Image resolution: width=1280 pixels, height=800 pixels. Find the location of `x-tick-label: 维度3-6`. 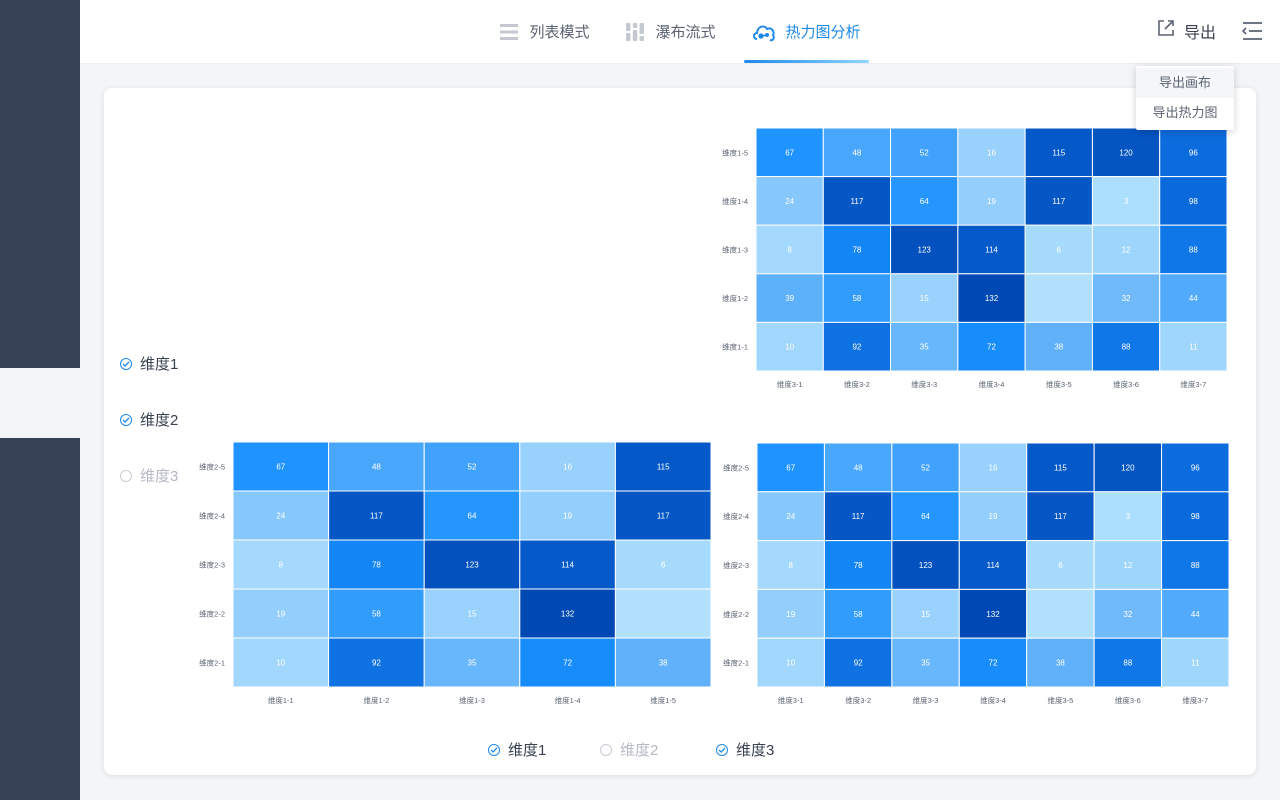

x-tick-label: 维度3-6 is located at coordinates (1128, 700).